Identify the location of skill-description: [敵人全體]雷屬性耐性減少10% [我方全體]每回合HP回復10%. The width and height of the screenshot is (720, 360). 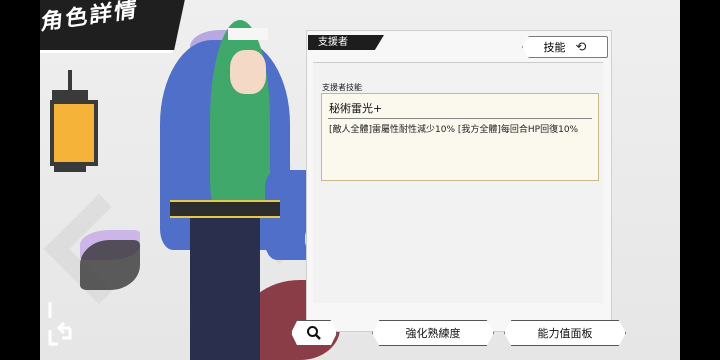
(454, 130).